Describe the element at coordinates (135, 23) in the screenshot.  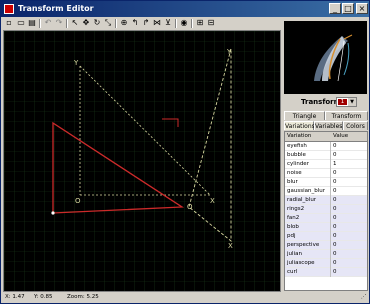
I see `rotate-left-icon: ↰` at that location.